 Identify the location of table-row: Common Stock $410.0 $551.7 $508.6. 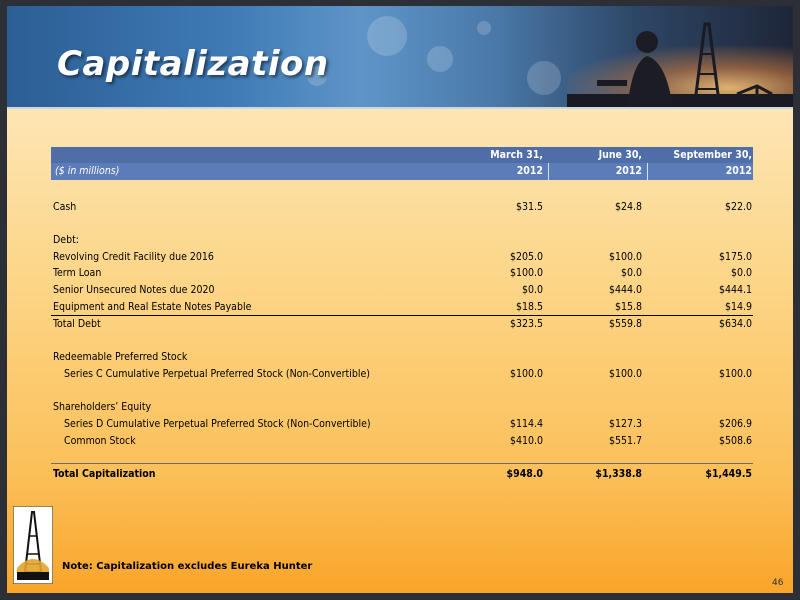
(402, 442).